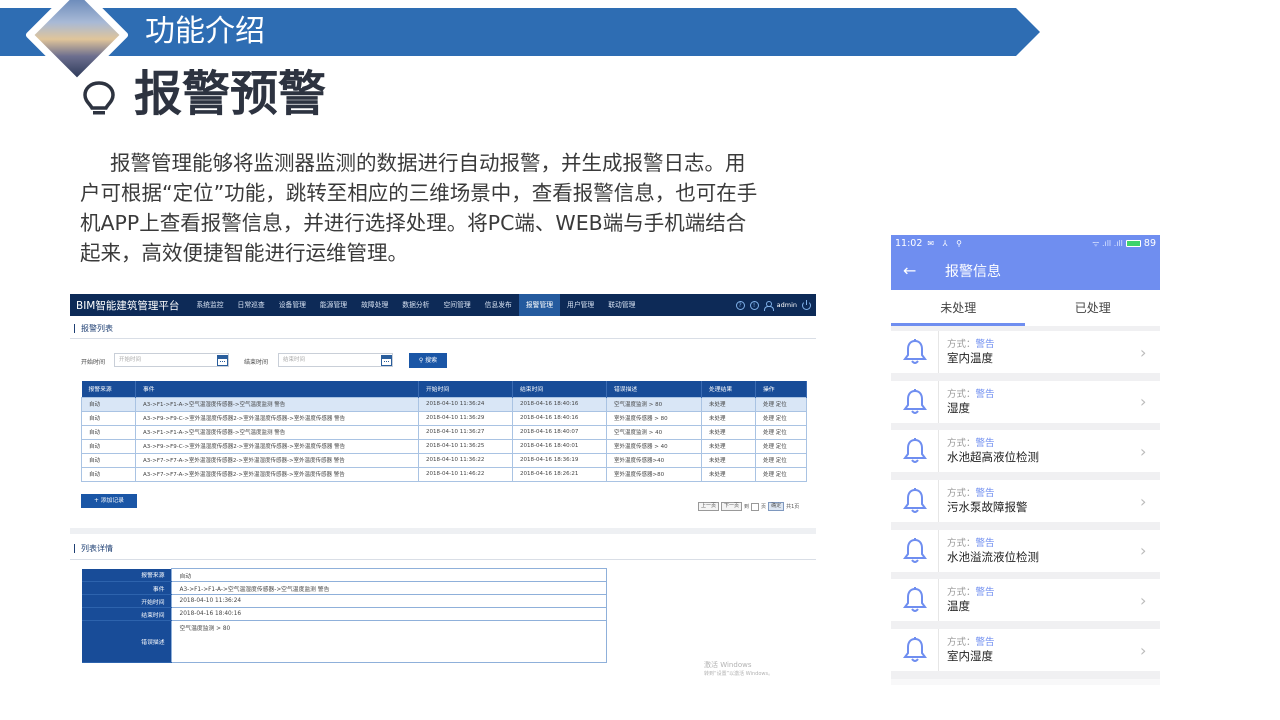 This screenshot has width=1280, height=720. What do you see at coordinates (388, 601) in the screenshot?
I see `detail-value: 2018-04-10 11:36:24` at bounding box center [388, 601].